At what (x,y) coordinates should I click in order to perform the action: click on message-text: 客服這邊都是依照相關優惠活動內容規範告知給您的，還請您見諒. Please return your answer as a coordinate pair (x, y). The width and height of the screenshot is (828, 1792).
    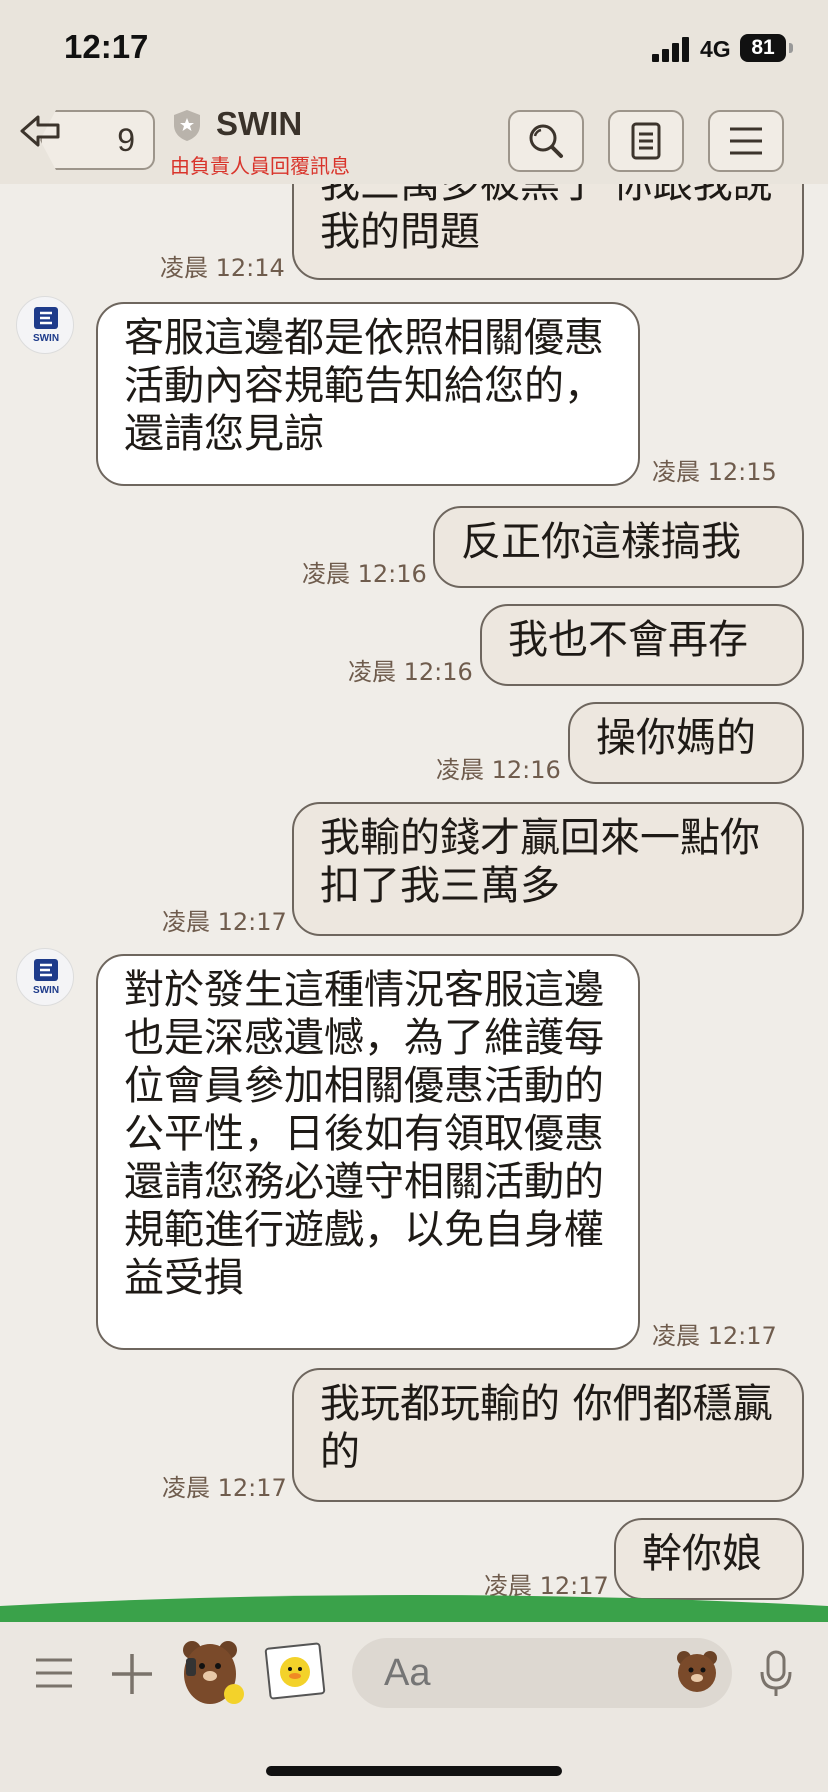
    Looking at the image, I should click on (364, 386).